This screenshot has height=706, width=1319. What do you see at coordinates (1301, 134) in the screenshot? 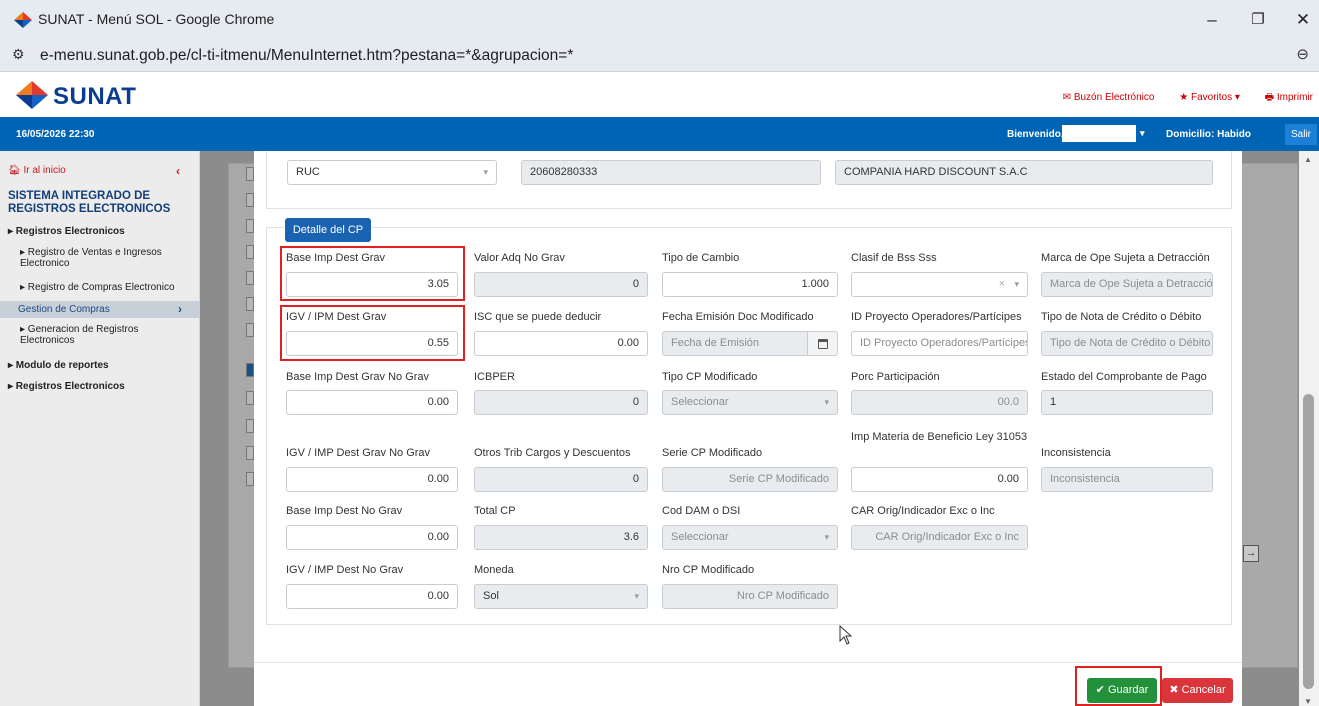
I see `logout-button: Salir` at bounding box center [1301, 134].